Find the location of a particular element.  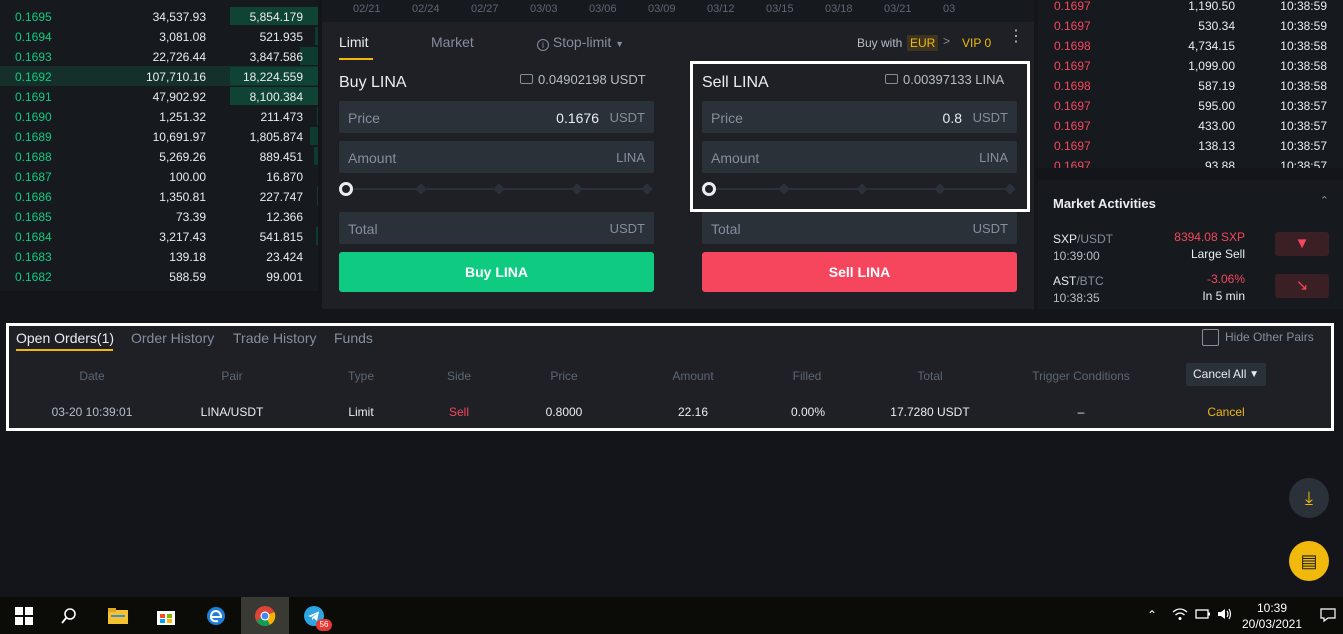

chat-icon: ▤ is located at coordinates (1309, 561).